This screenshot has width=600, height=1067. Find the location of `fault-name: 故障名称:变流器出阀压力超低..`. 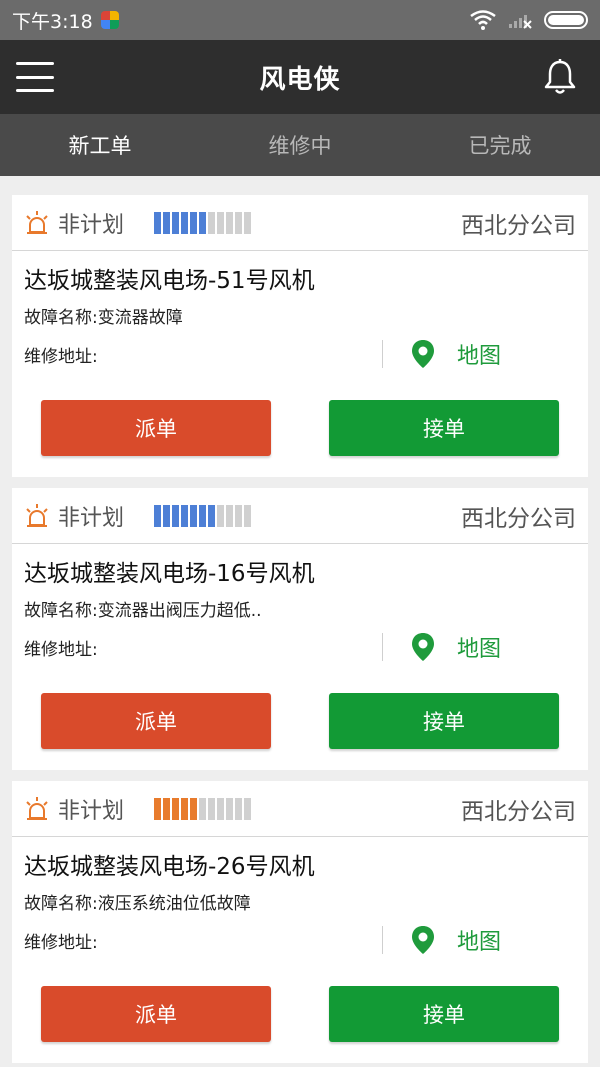

fault-name: 故障名称:变流器出阀压力超低.. is located at coordinates (143, 611).